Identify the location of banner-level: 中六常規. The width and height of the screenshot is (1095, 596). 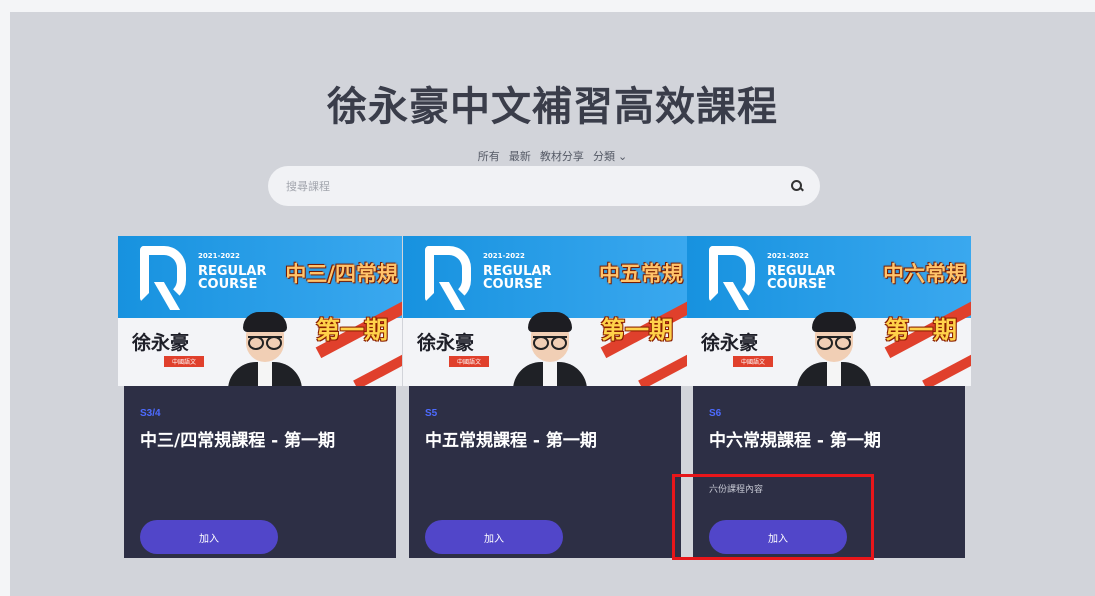
(925, 274).